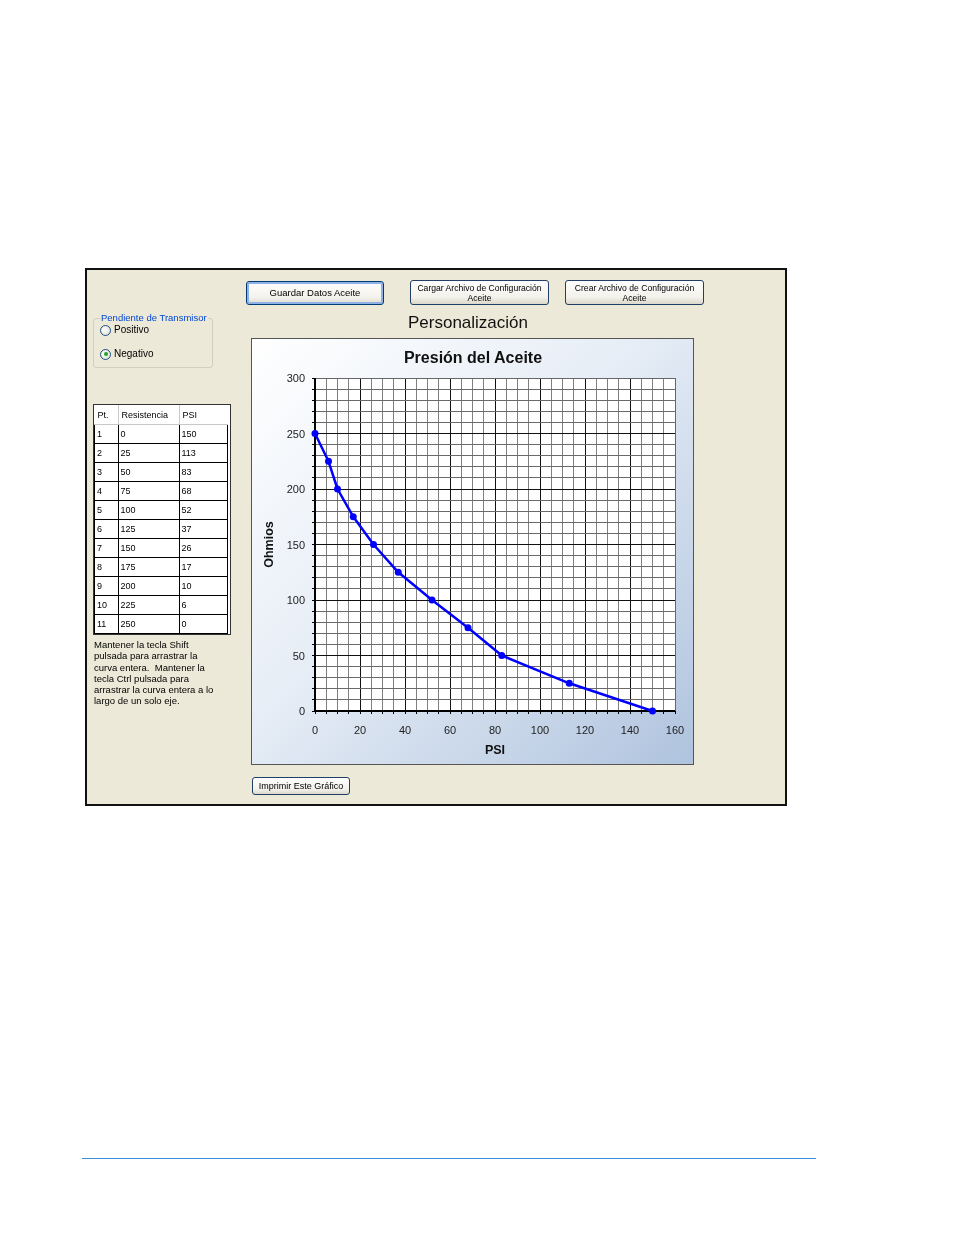 The height and width of the screenshot is (1235, 954). I want to click on table-cell: 26, so click(203, 548).